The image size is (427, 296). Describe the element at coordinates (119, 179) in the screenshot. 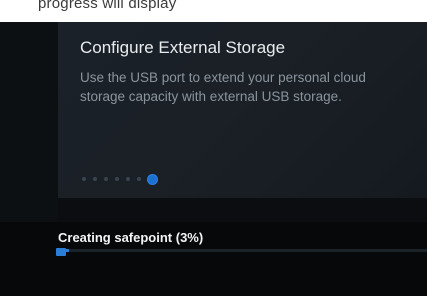

I see `carousel-pager` at that location.